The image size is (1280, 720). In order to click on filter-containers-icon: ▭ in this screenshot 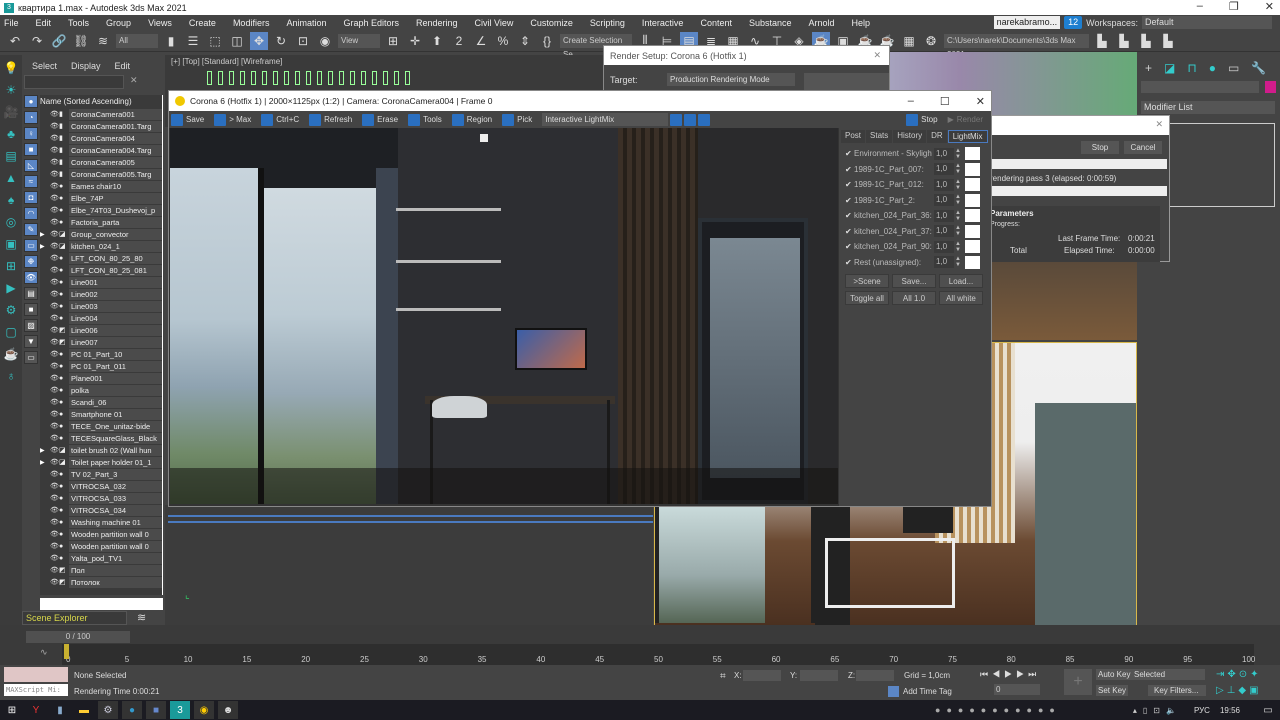, I will do `click(31, 245)`.